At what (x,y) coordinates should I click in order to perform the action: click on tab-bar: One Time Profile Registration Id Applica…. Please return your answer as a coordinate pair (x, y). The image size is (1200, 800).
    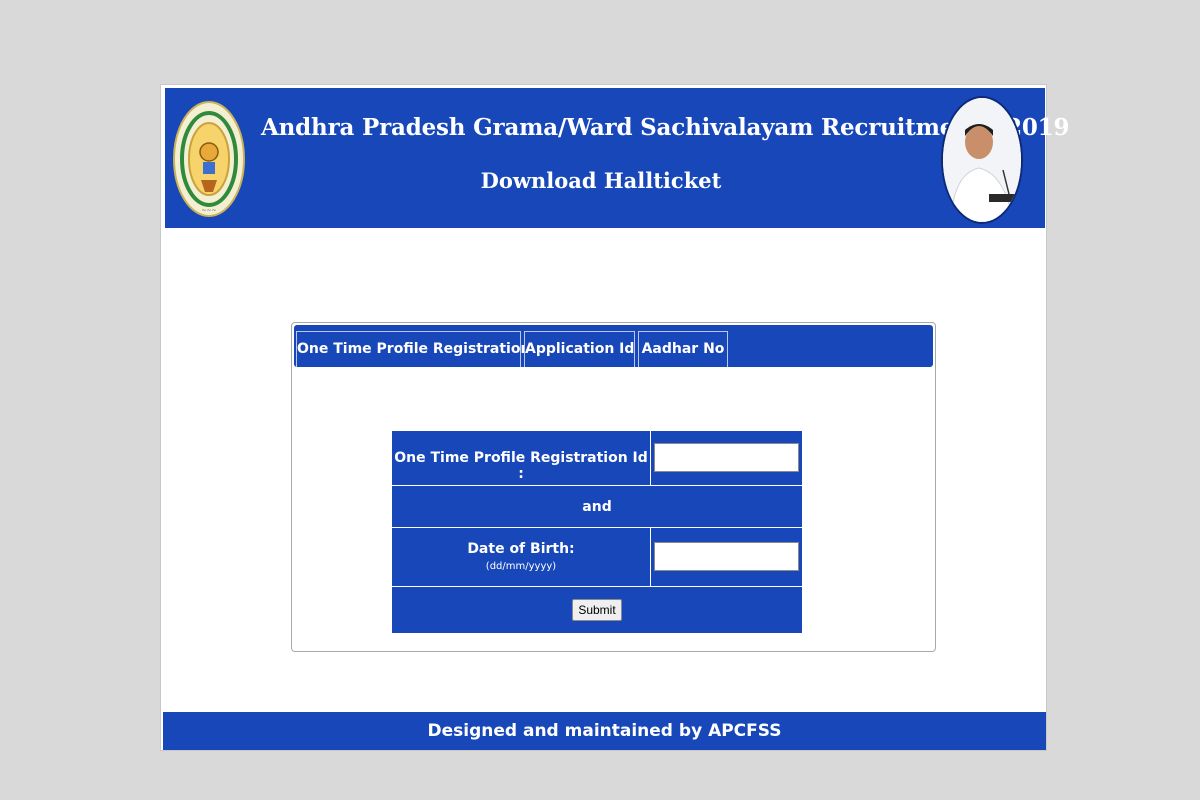
    Looking at the image, I should click on (613, 346).